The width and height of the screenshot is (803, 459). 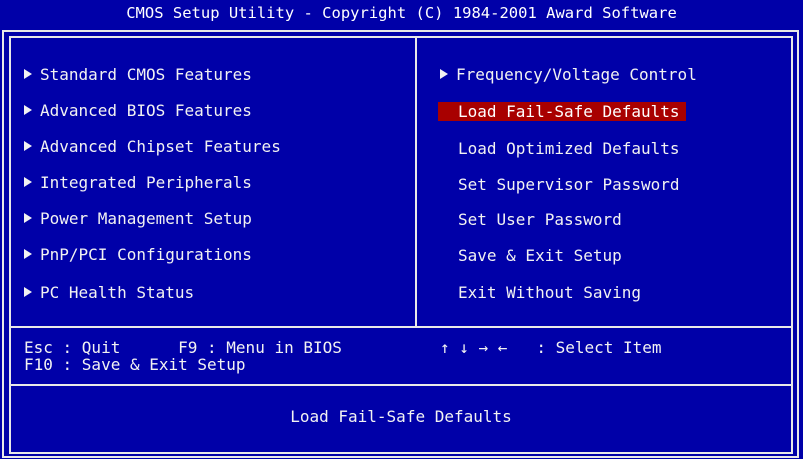 What do you see at coordinates (401, 416) in the screenshot?
I see `item-help-status: Load Fail-Safe Defaults` at bounding box center [401, 416].